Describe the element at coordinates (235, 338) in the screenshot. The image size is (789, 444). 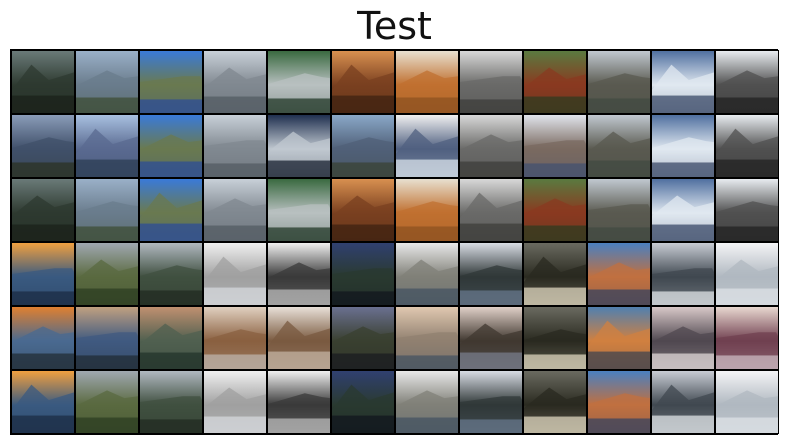
I see `image-tile-snow-field-warm` at that location.